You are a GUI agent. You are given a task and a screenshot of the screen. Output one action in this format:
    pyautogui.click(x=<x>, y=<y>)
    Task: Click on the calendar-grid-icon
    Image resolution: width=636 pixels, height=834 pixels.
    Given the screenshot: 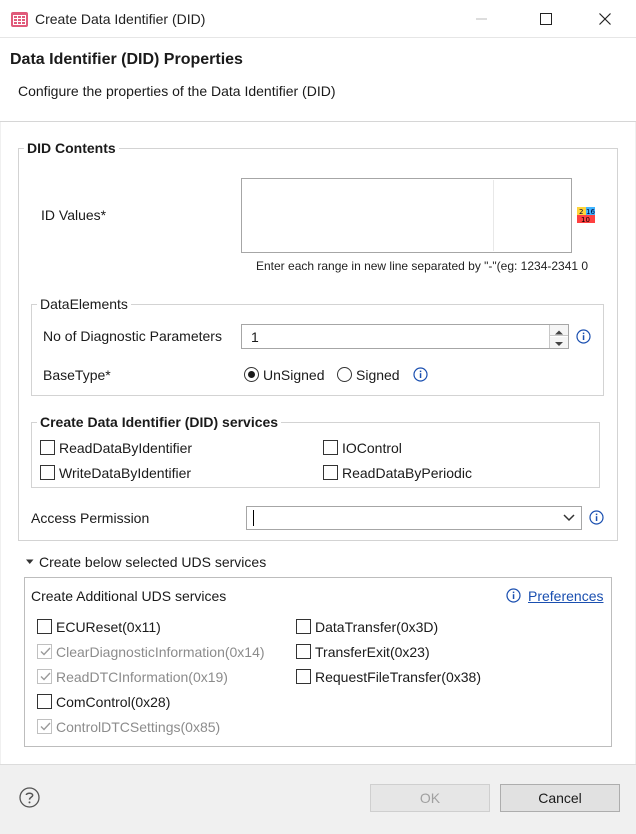 What is the action you would take?
    pyautogui.click(x=19, y=19)
    